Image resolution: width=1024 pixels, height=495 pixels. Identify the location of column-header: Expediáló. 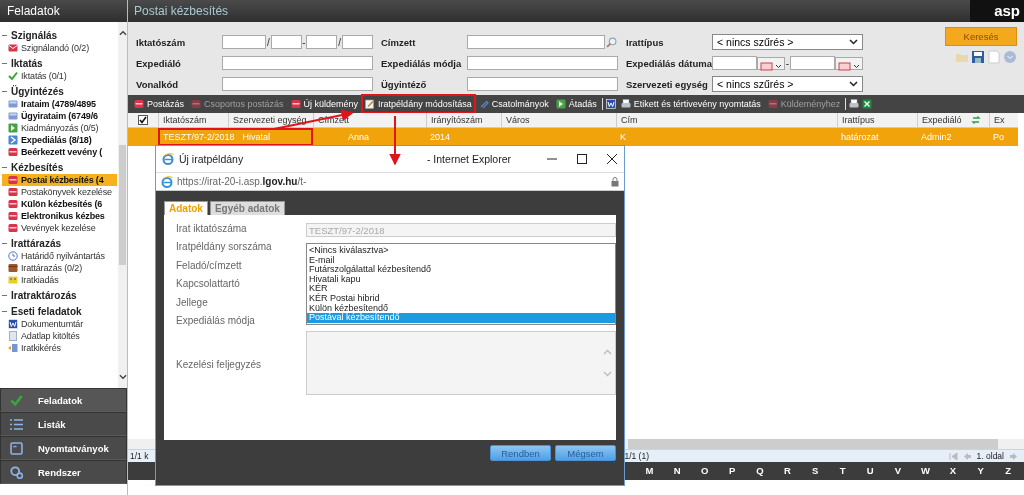
(942, 120).